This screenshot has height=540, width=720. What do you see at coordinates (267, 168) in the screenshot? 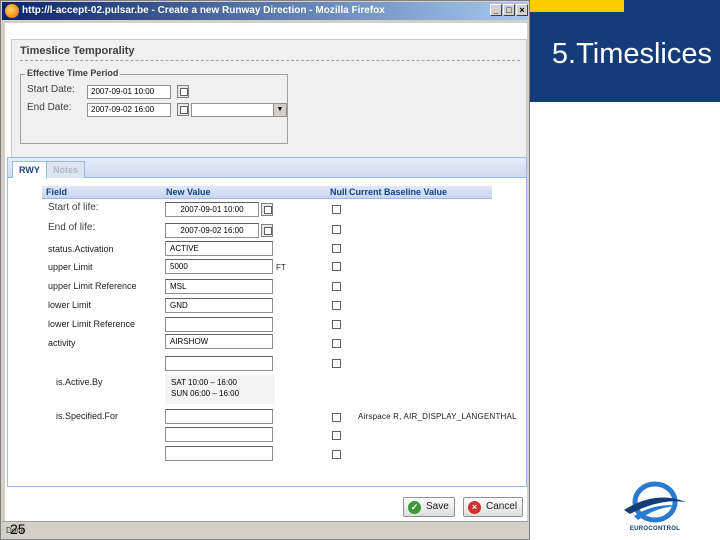
I see `tabstrip: RWY Notes` at bounding box center [267, 168].